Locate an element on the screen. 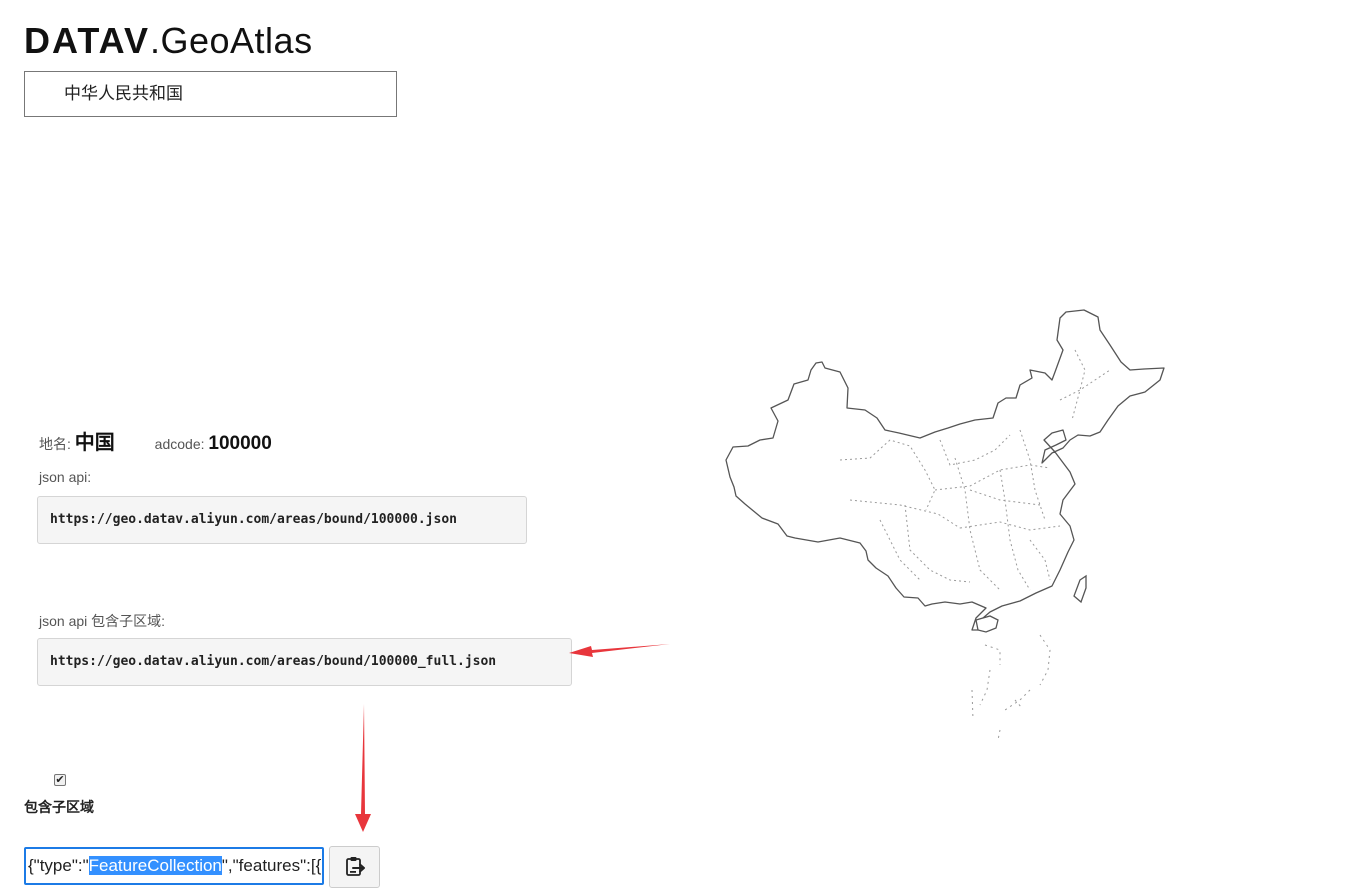 This screenshot has height=895, width=1361. china-outline is located at coordinates (945, 470).